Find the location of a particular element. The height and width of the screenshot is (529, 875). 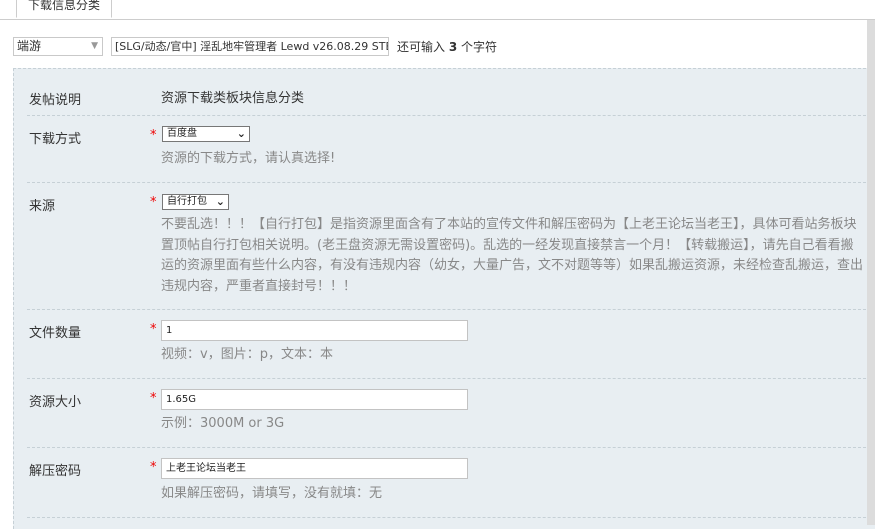

intro-value: 资源下载类板块信息分类 is located at coordinates (233, 98).